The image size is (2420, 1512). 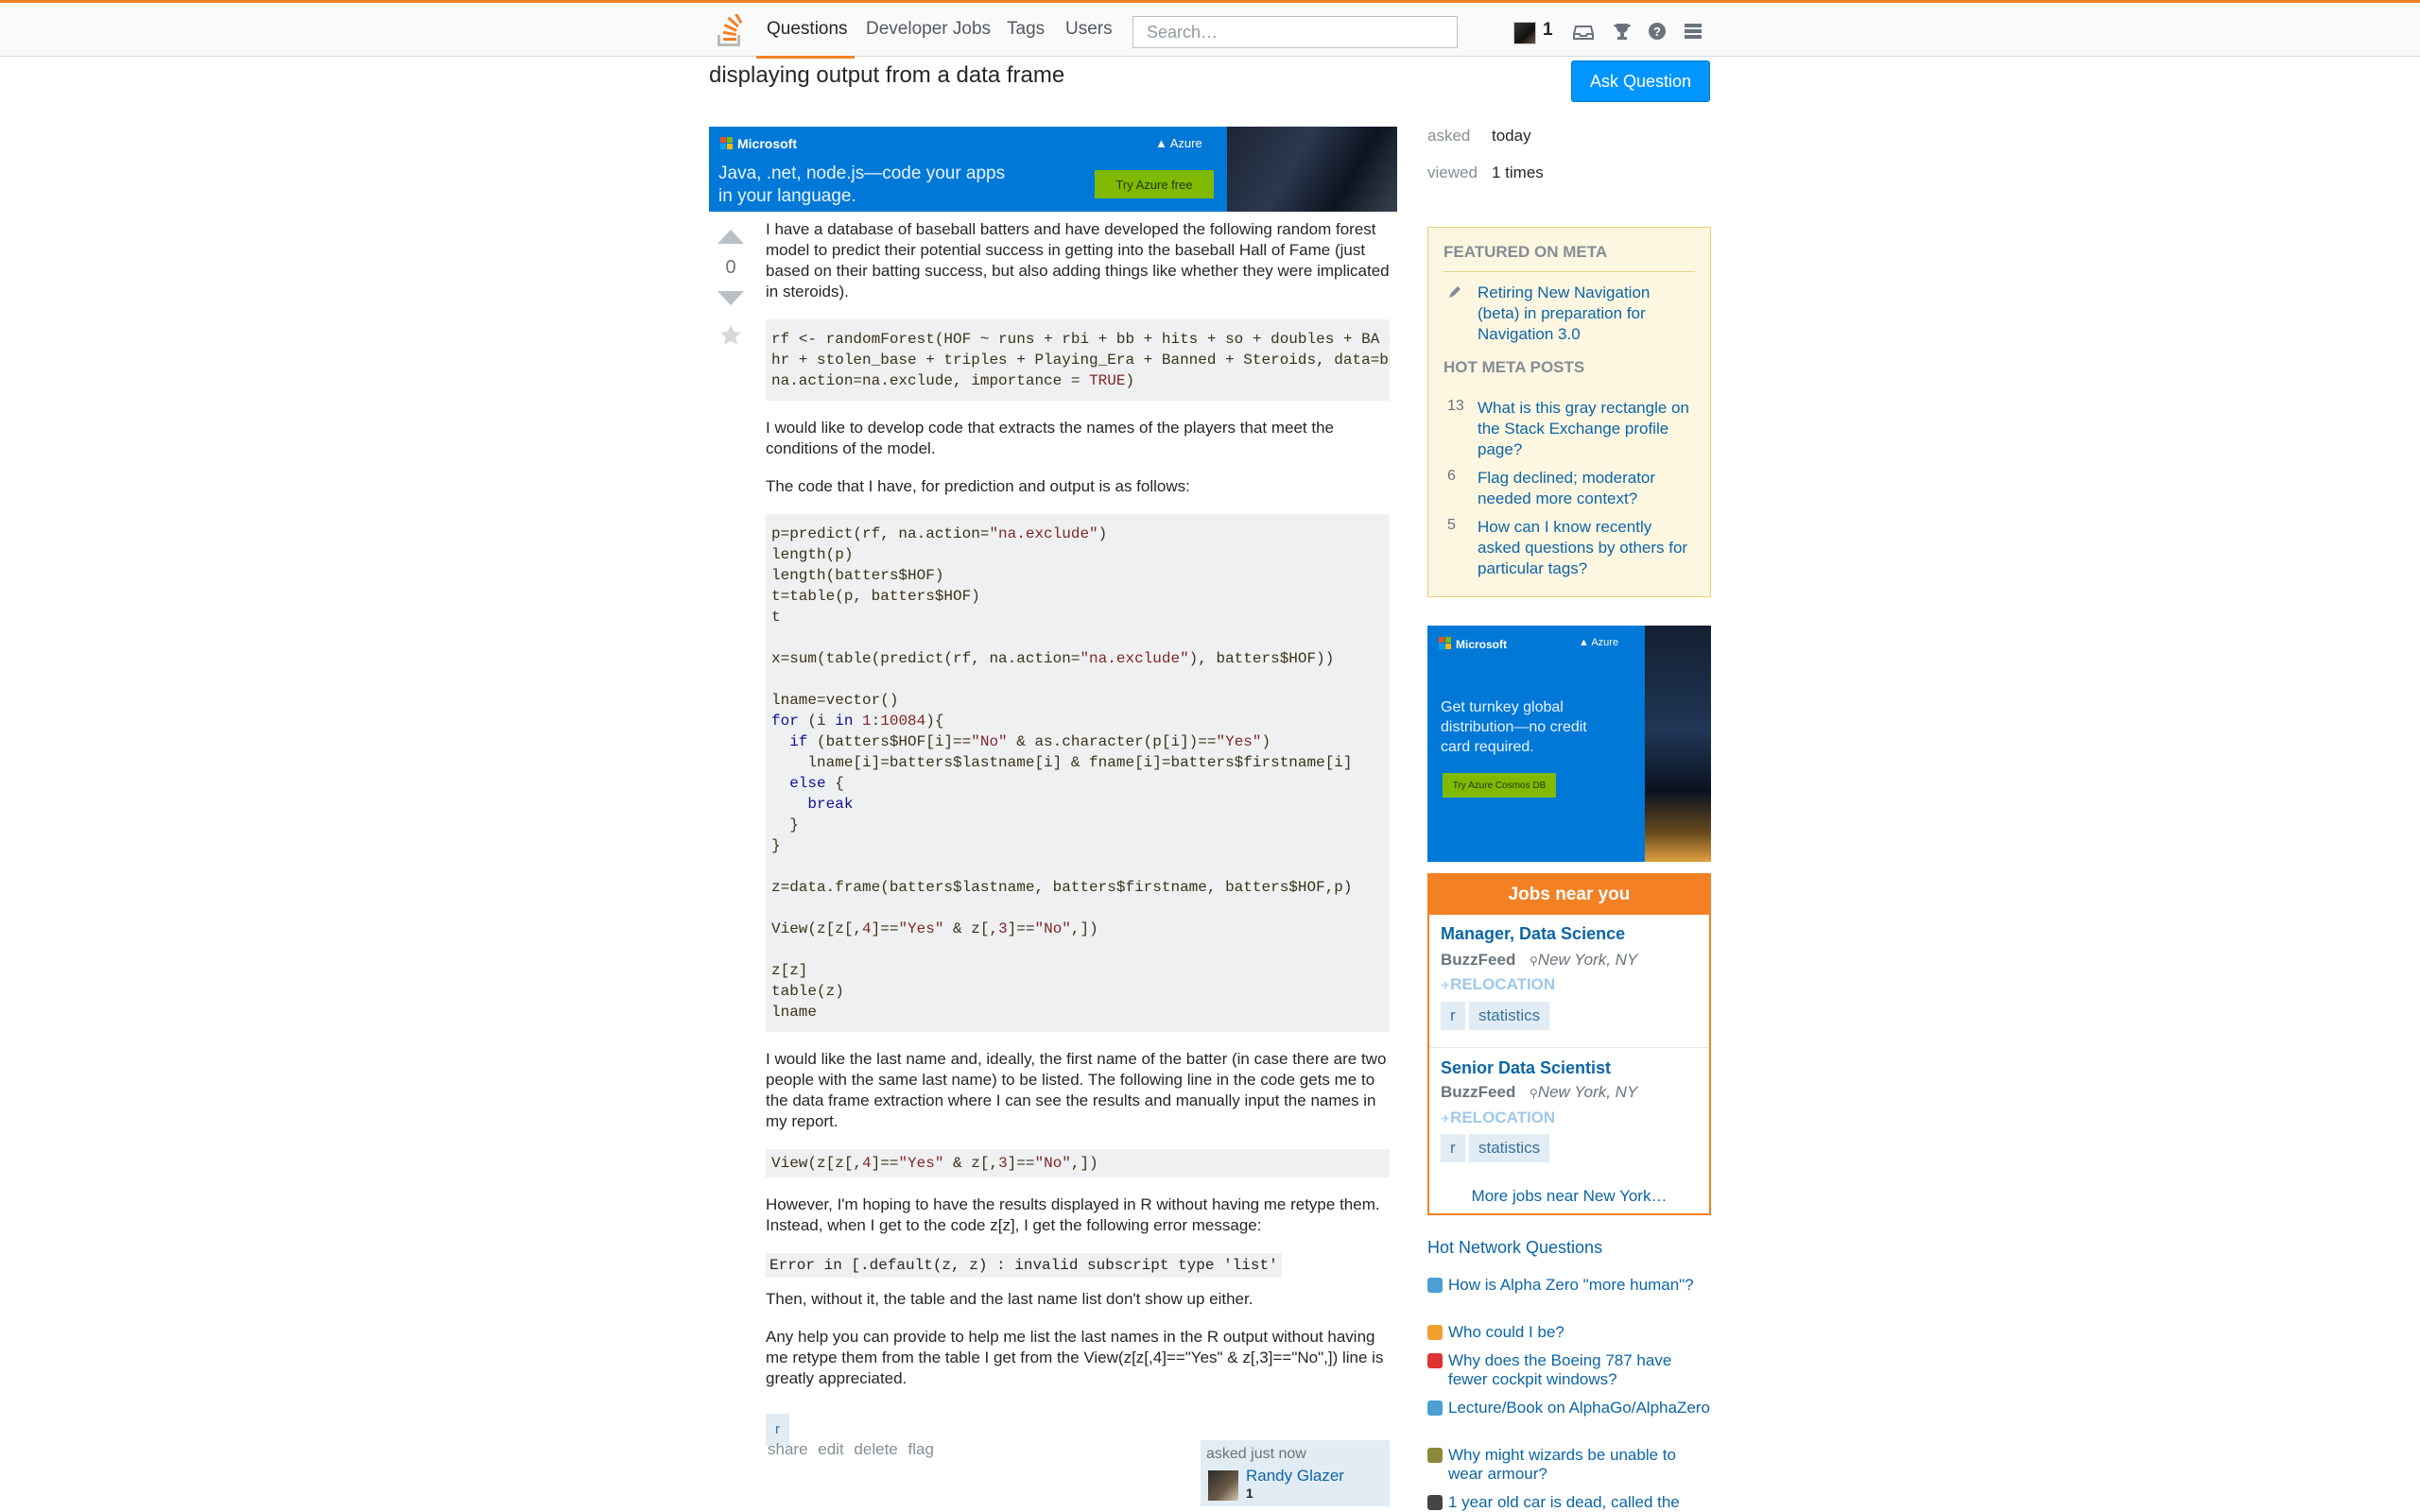 What do you see at coordinates (1514, 367) in the screenshot?
I see `hot-meta-posts-heading: Hot Meta Posts` at bounding box center [1514, 367].